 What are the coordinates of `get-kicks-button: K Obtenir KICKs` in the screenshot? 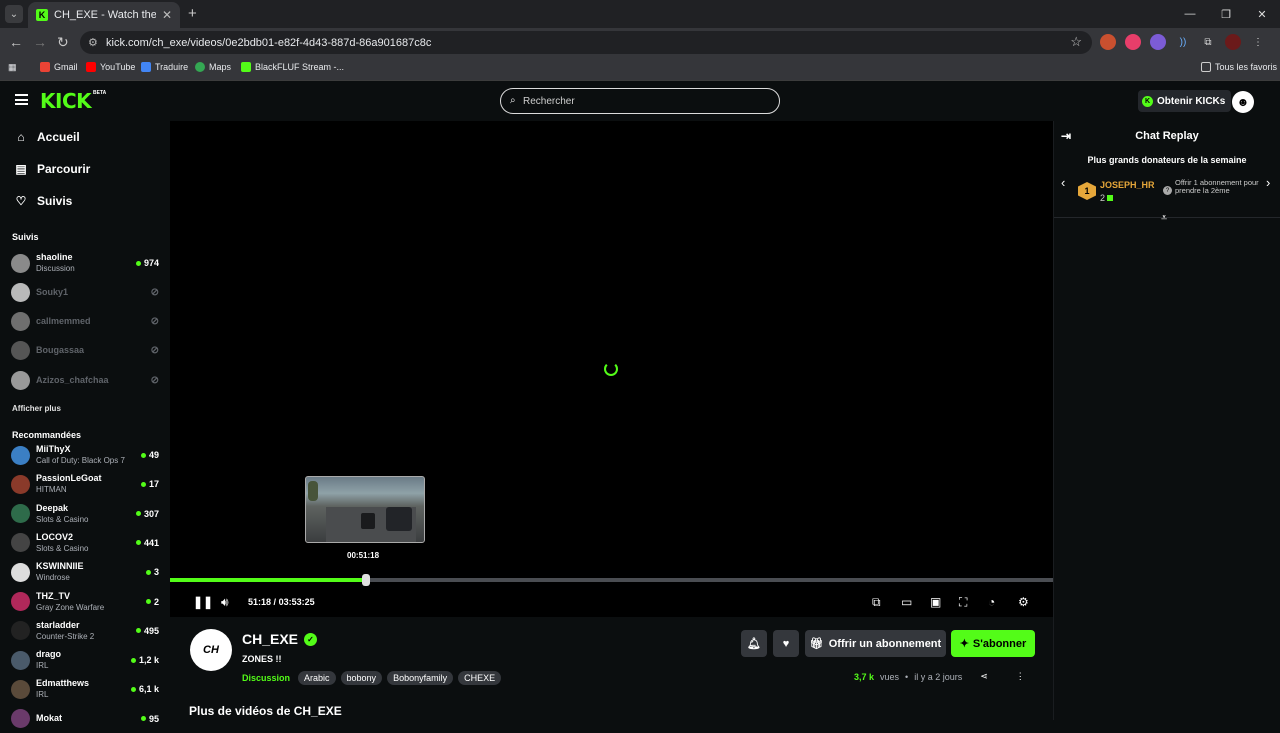 It's located at (1185, 101).